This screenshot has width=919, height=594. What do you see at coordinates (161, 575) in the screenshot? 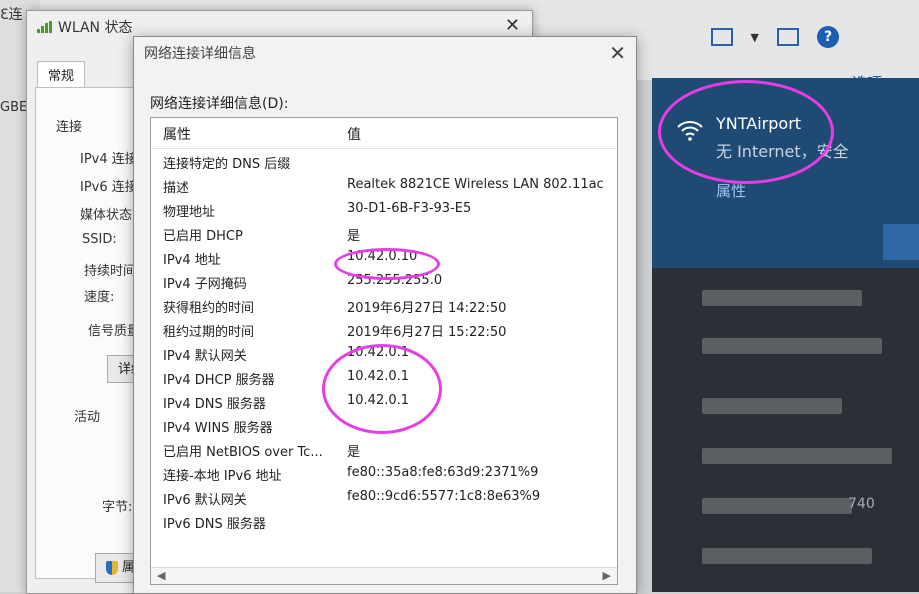
I see `chevron-left-icon: ◀` at bounding box center [161, 575].